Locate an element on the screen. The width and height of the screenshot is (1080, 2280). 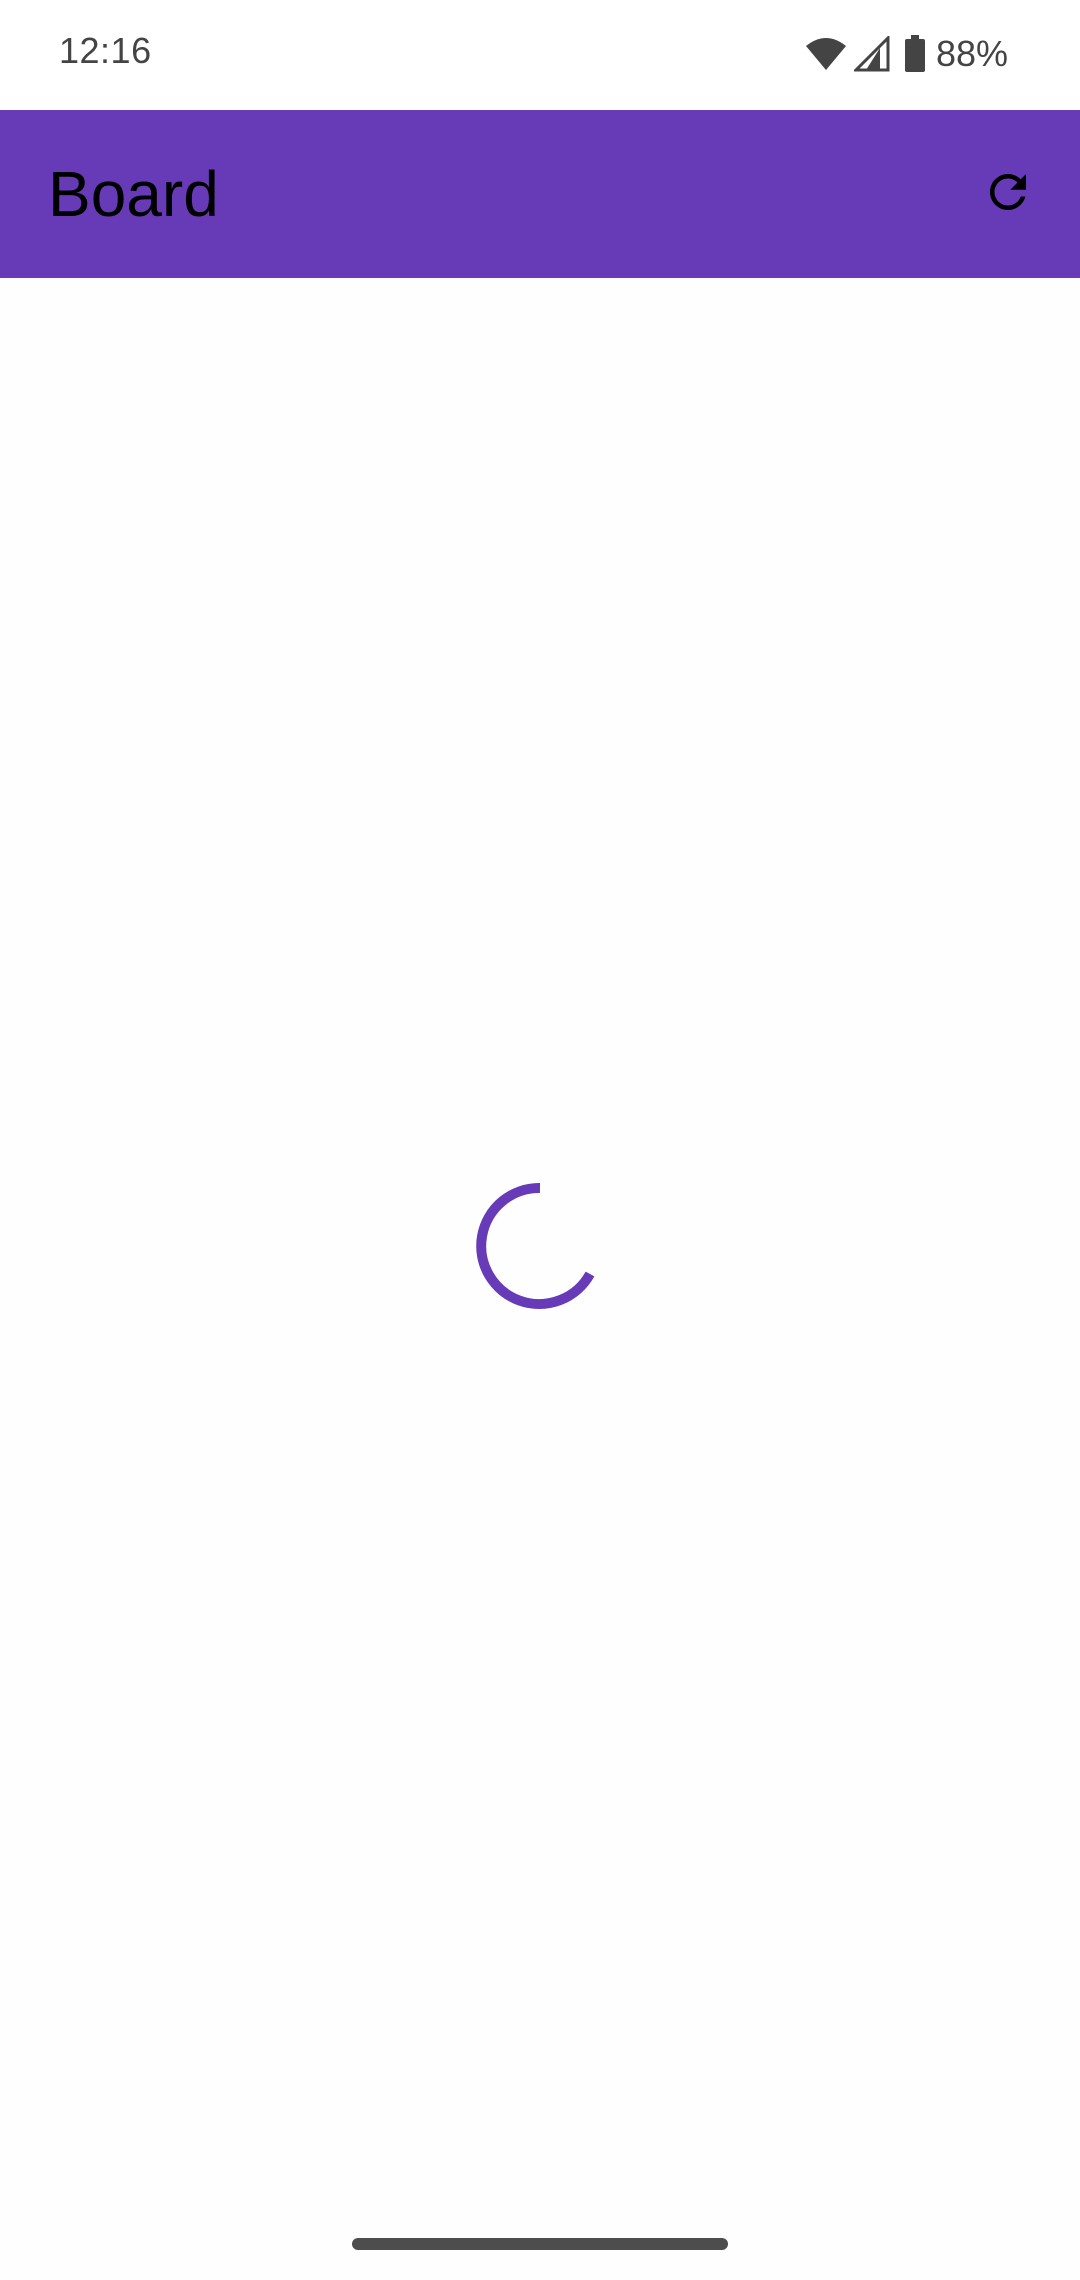
page-title: Board is located at coordinates (133, 194).